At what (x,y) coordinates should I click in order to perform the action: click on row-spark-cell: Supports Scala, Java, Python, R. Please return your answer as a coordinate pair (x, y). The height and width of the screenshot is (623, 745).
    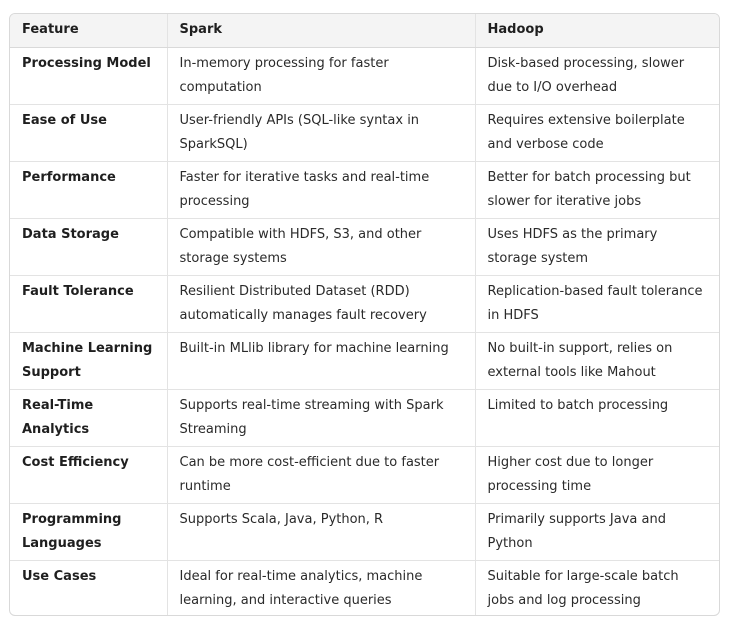
    Looking at the image, I should click on (320, 531).